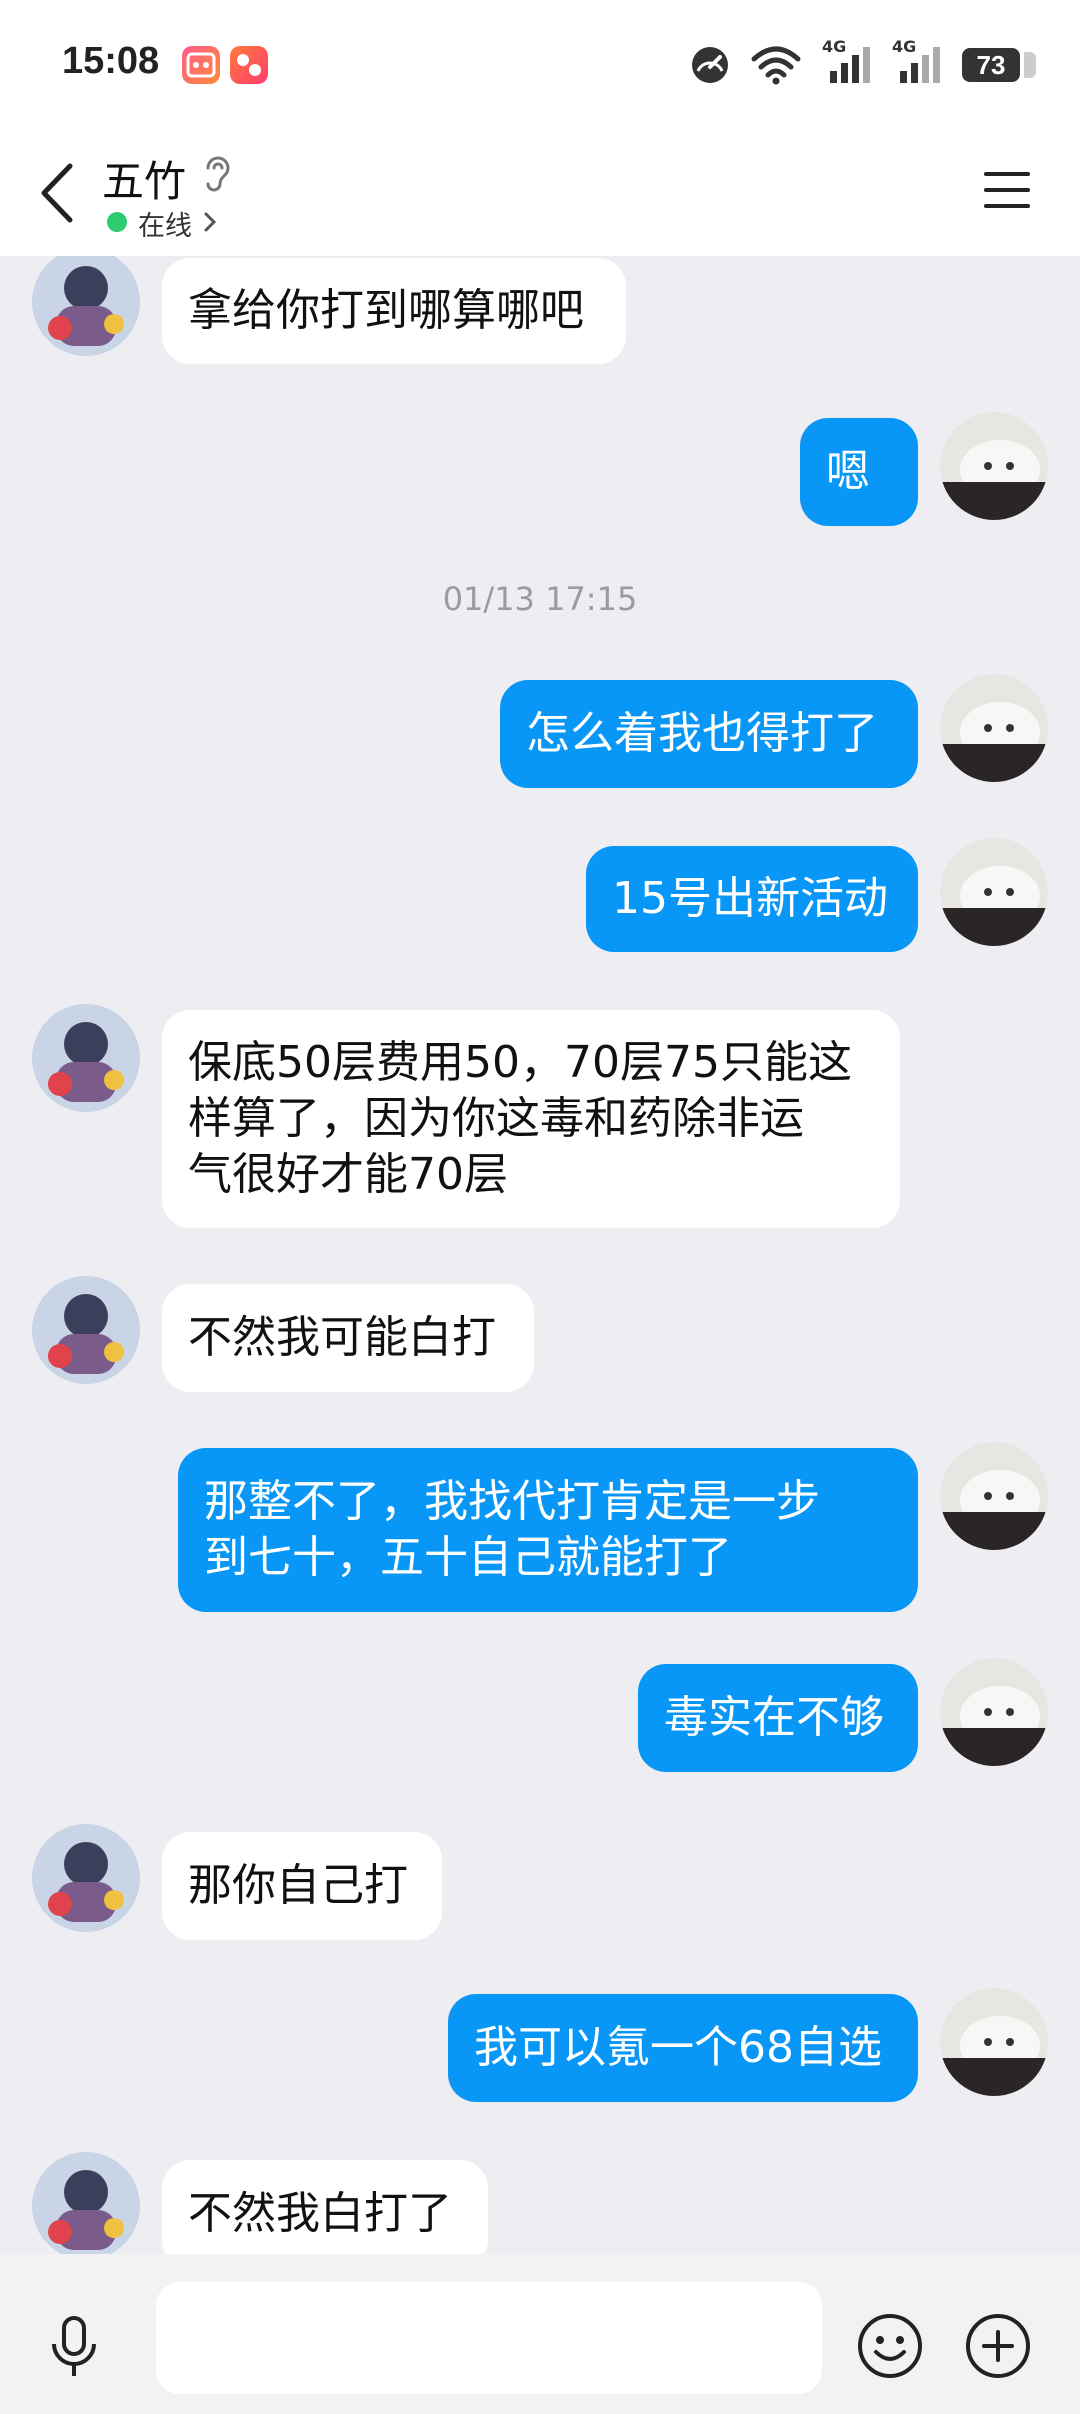 Image resolution: width=1080 pixels, height=2414 pixels. I want to click on chat-header: 五竹 在线, so click(540, 192).